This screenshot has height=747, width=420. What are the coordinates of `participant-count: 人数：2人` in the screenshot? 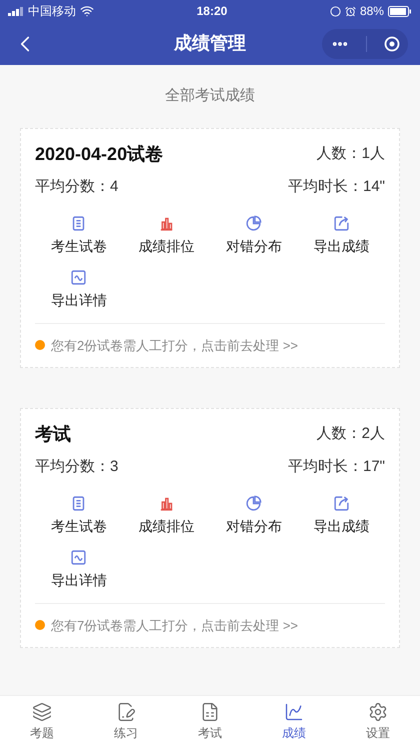 It's located at (350, 434).